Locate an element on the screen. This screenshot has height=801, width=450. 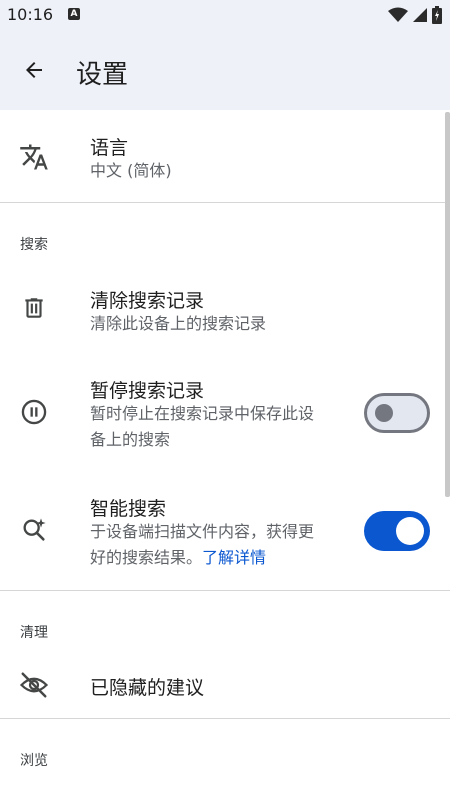
smart-search-subtitle-line1: 于设备端扫描文件内容，获得更 is located at coordinates (202, 531).